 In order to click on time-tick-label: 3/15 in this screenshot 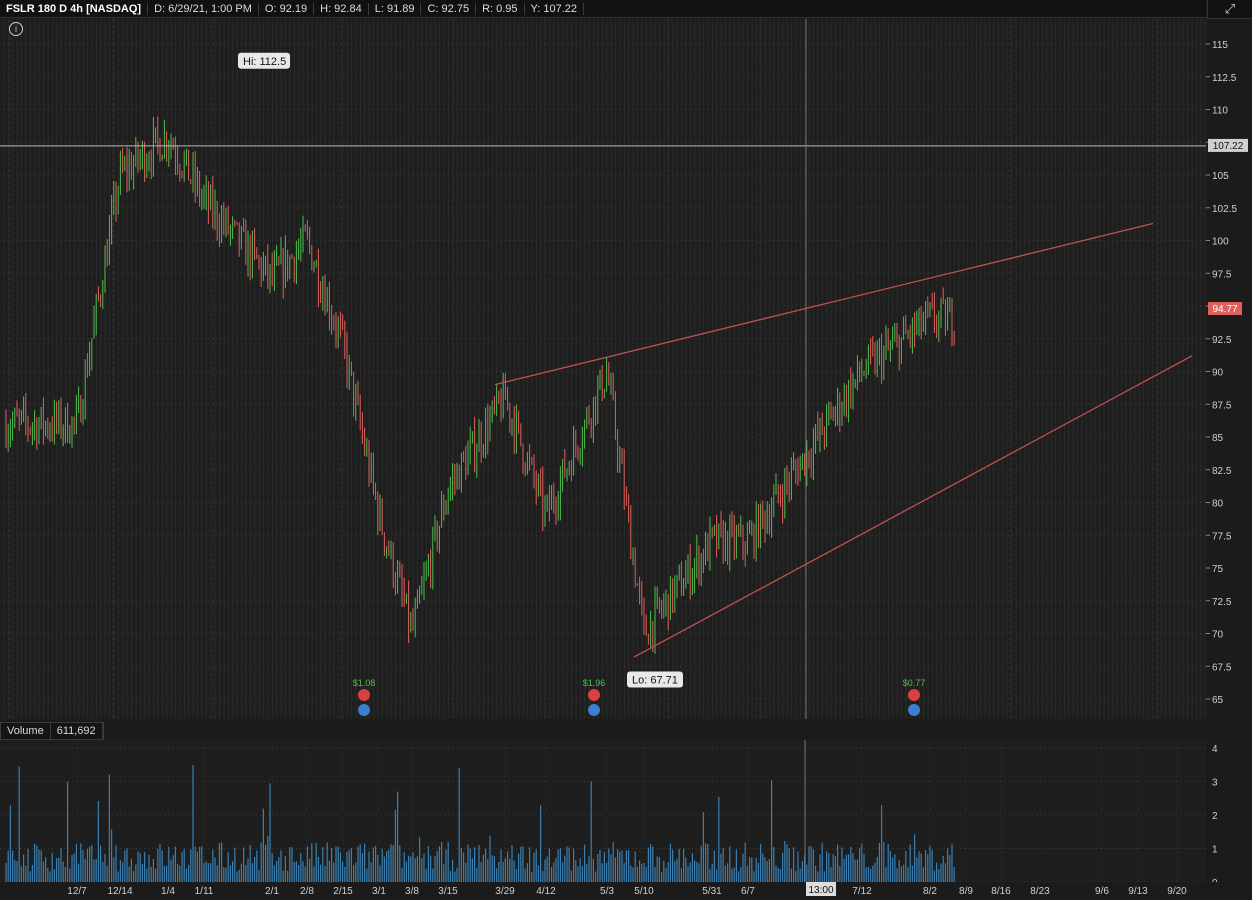, I will do `click(448, 891)`.